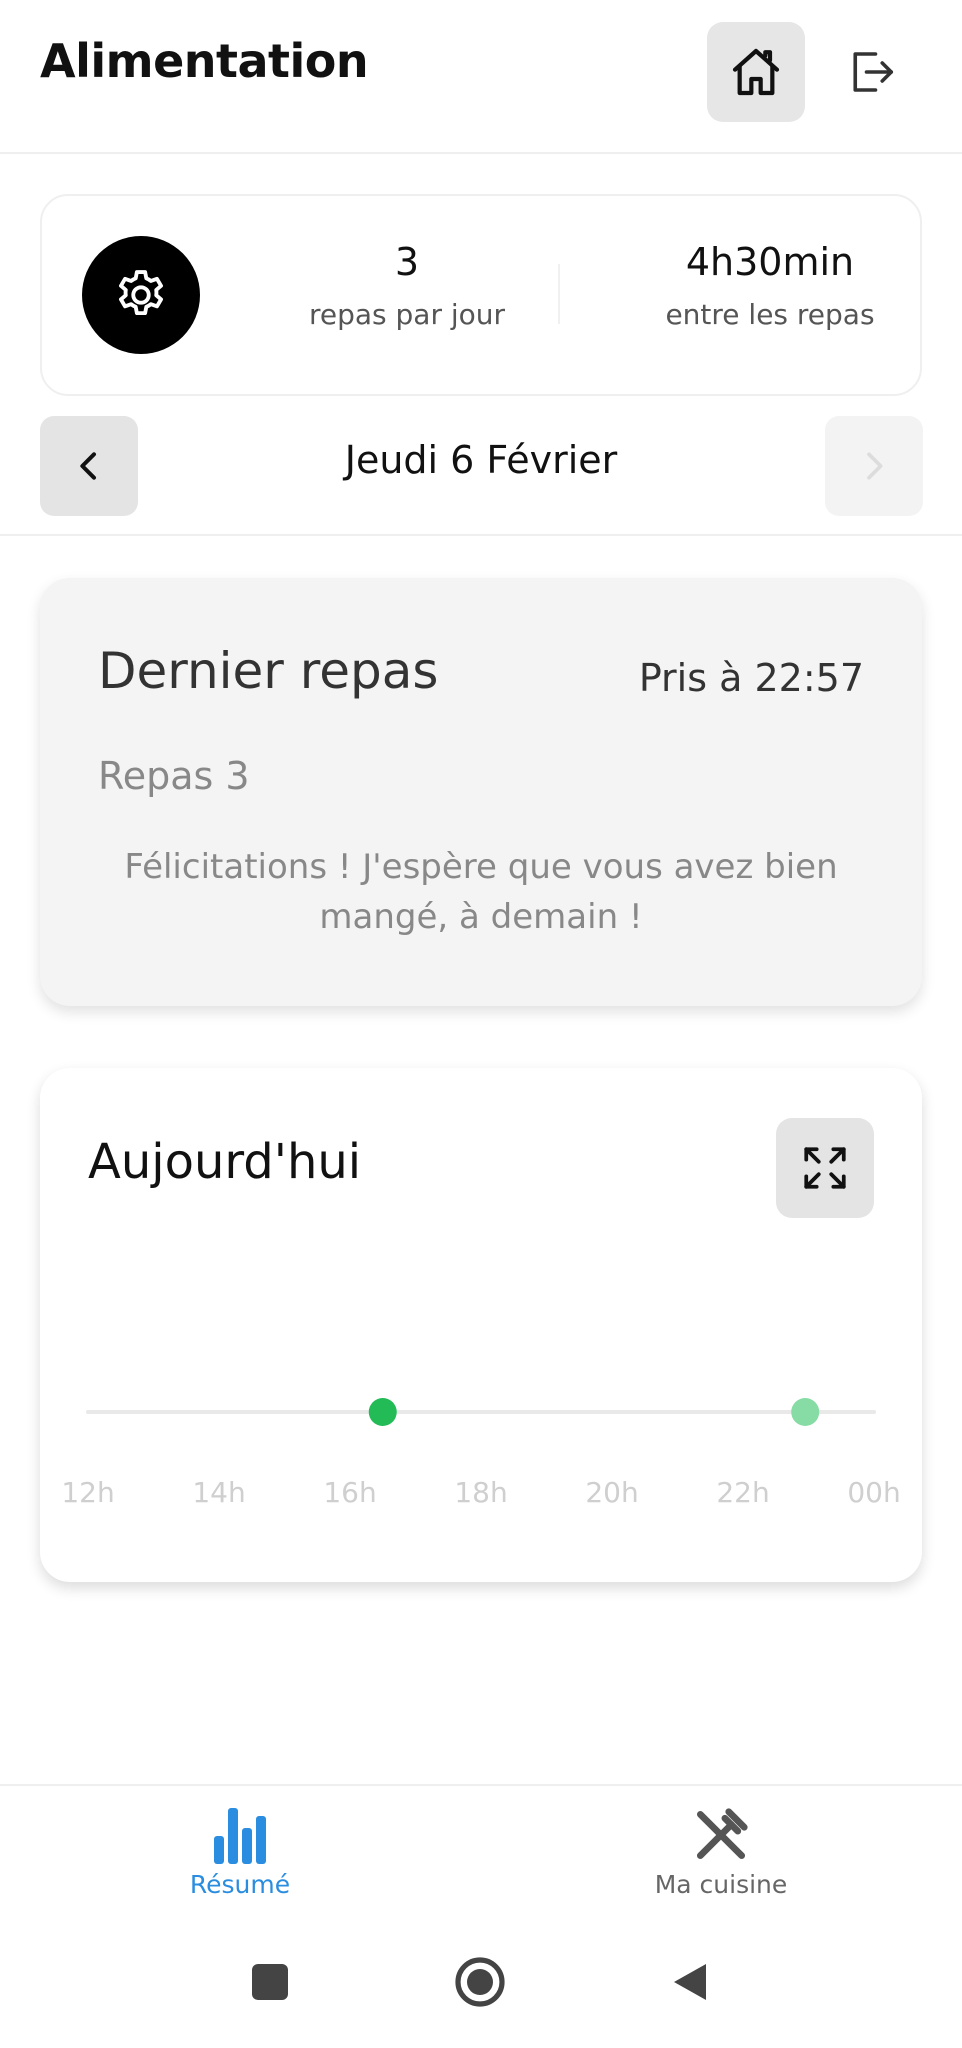 Image resolution: width=962 pixels, height=2048 pixels. I want to click on meal-interval-label: entre les repas, so click(770, 314).